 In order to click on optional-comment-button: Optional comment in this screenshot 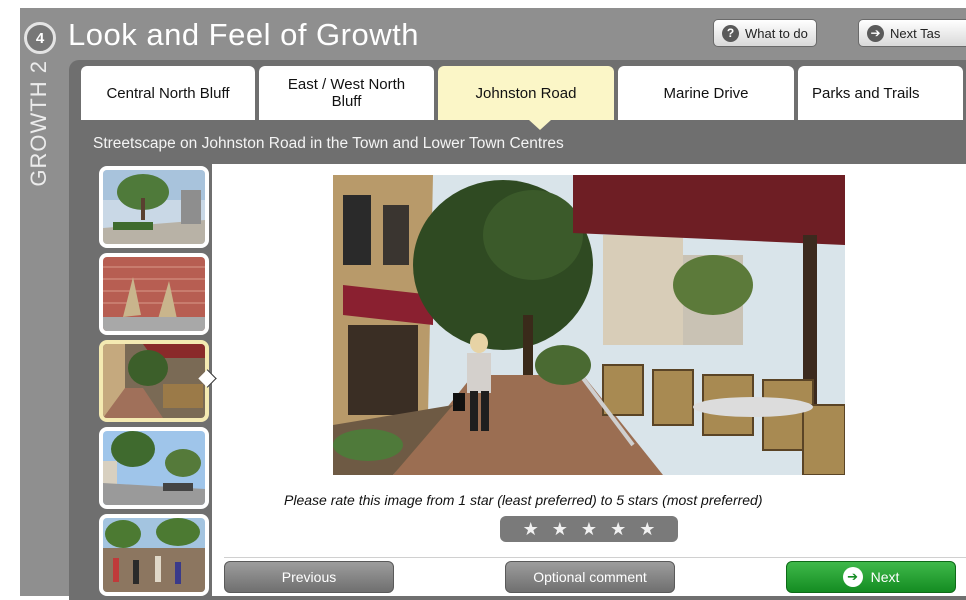, I will do `click(590, 577)`.